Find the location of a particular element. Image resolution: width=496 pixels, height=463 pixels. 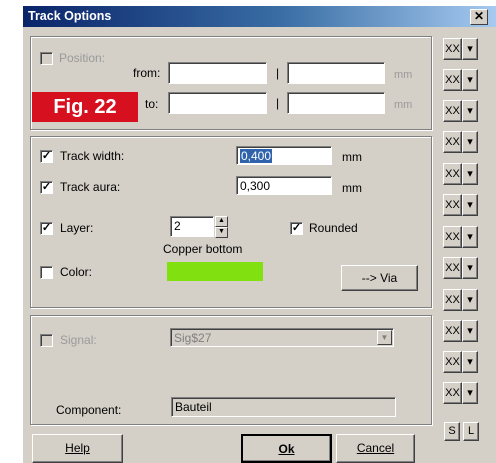

track-aura-checkbox: ✓ is located at coordinates (46, 187).